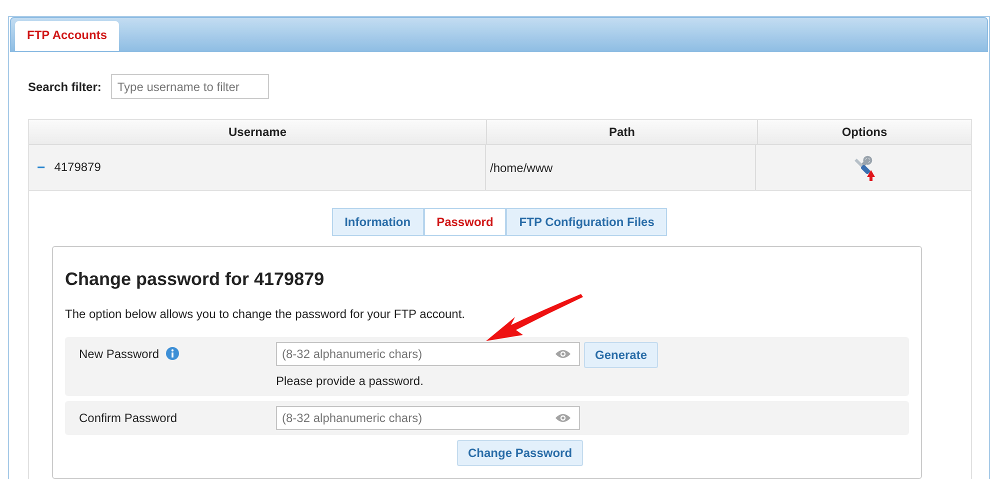 This screenshot has height=479, width=1000. What do you see at coordinates (119, 354) in the screenshot?
I see `field-label: New Password` at bounding box center [119, 354].